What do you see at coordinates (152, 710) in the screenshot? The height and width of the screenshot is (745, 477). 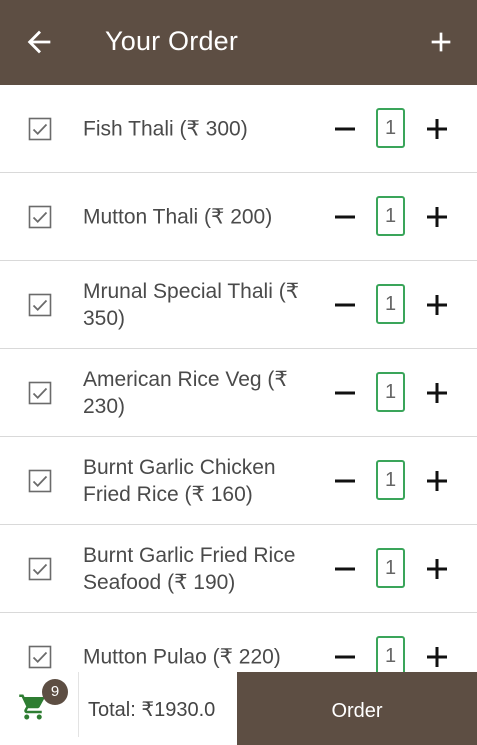 I see `order-total: Total: ₹1930.0` at bounding box center [152, 710].